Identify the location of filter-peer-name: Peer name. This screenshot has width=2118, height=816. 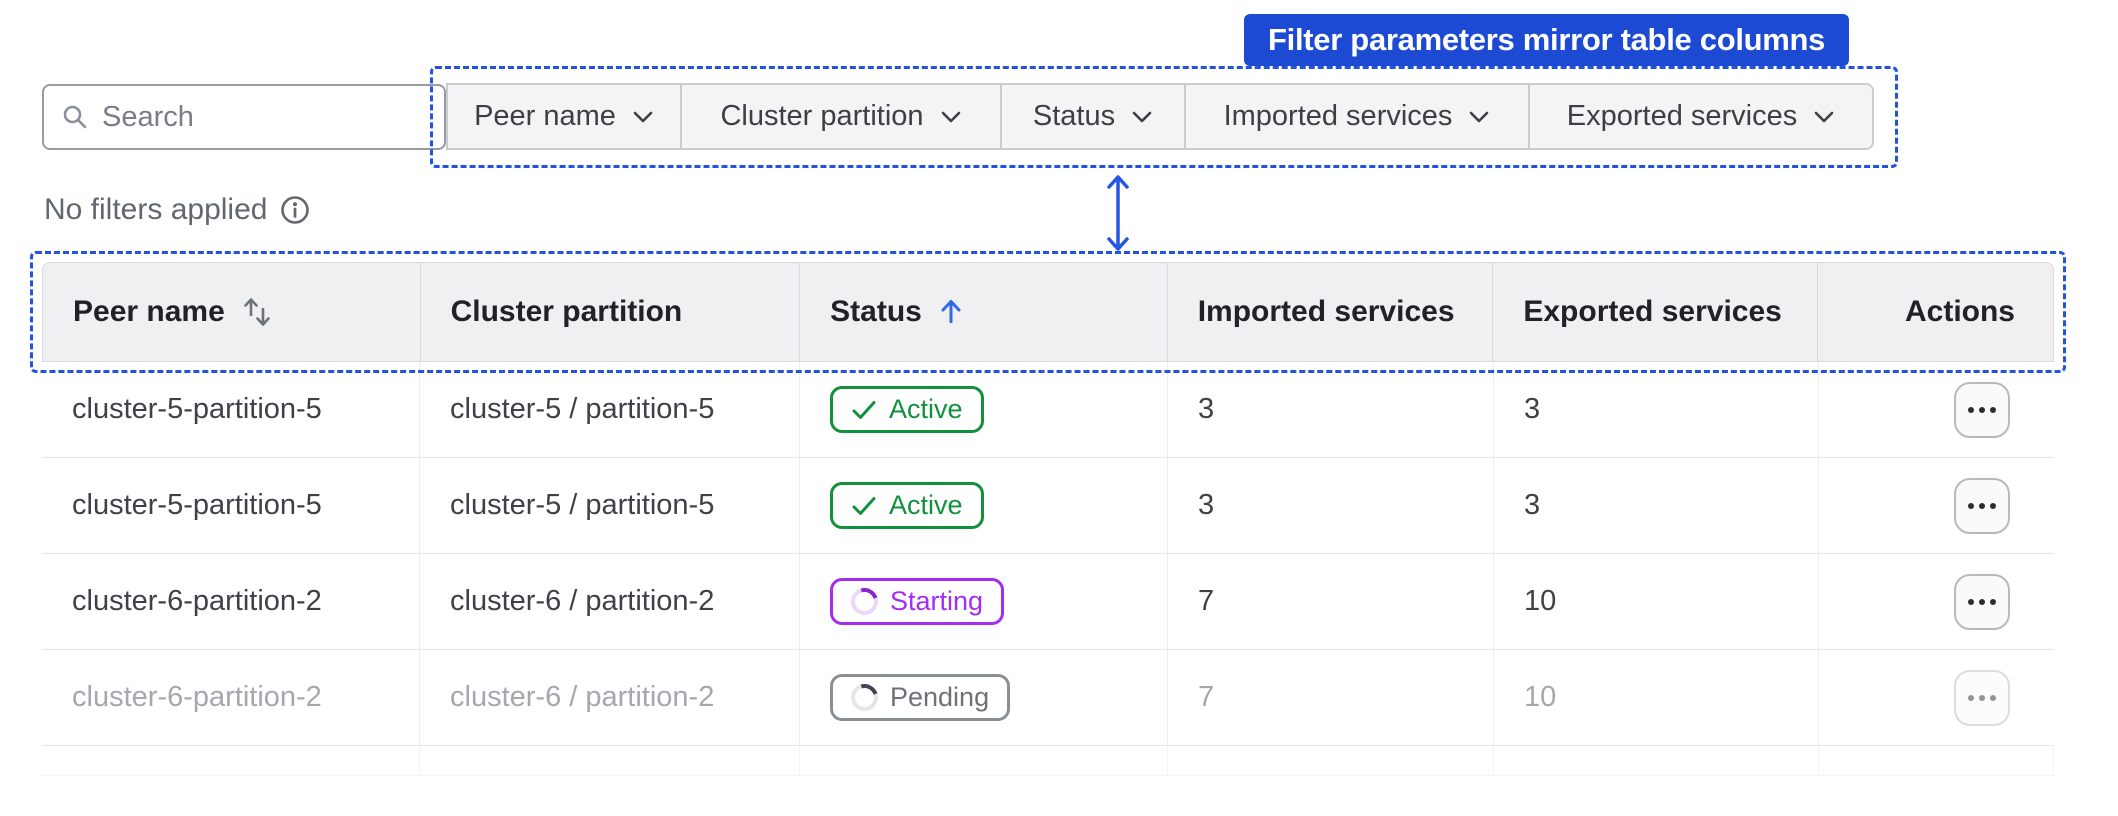
(565, 116).